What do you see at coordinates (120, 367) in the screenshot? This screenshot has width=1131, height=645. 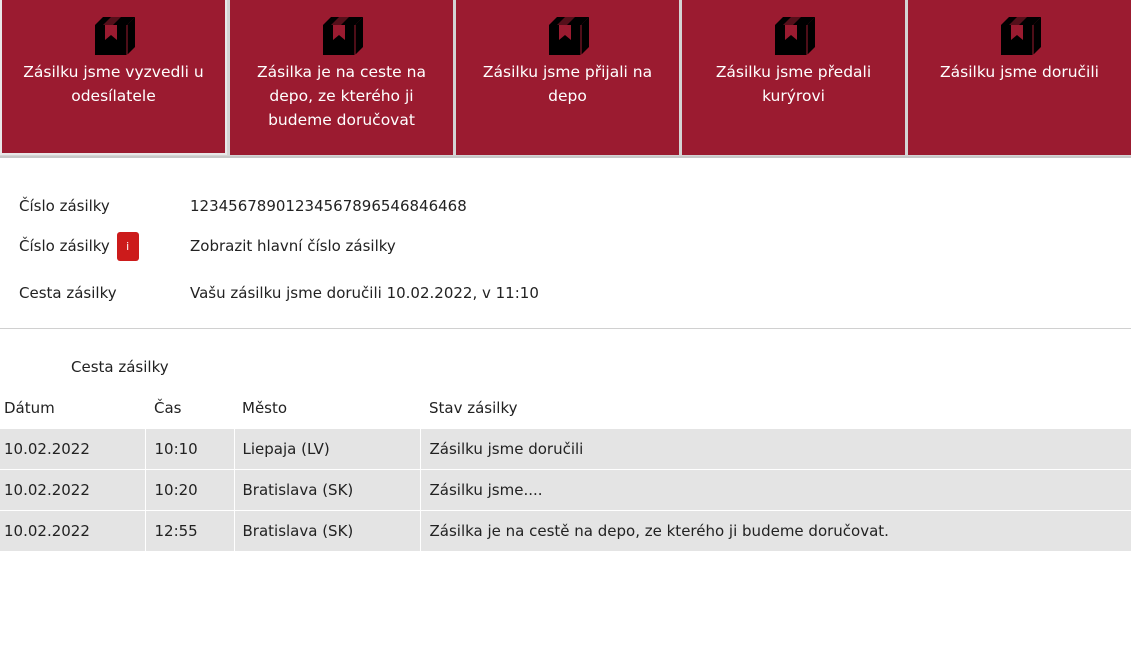 I see `history-title: Cesta zásilky` at bounding box center [120, 367].